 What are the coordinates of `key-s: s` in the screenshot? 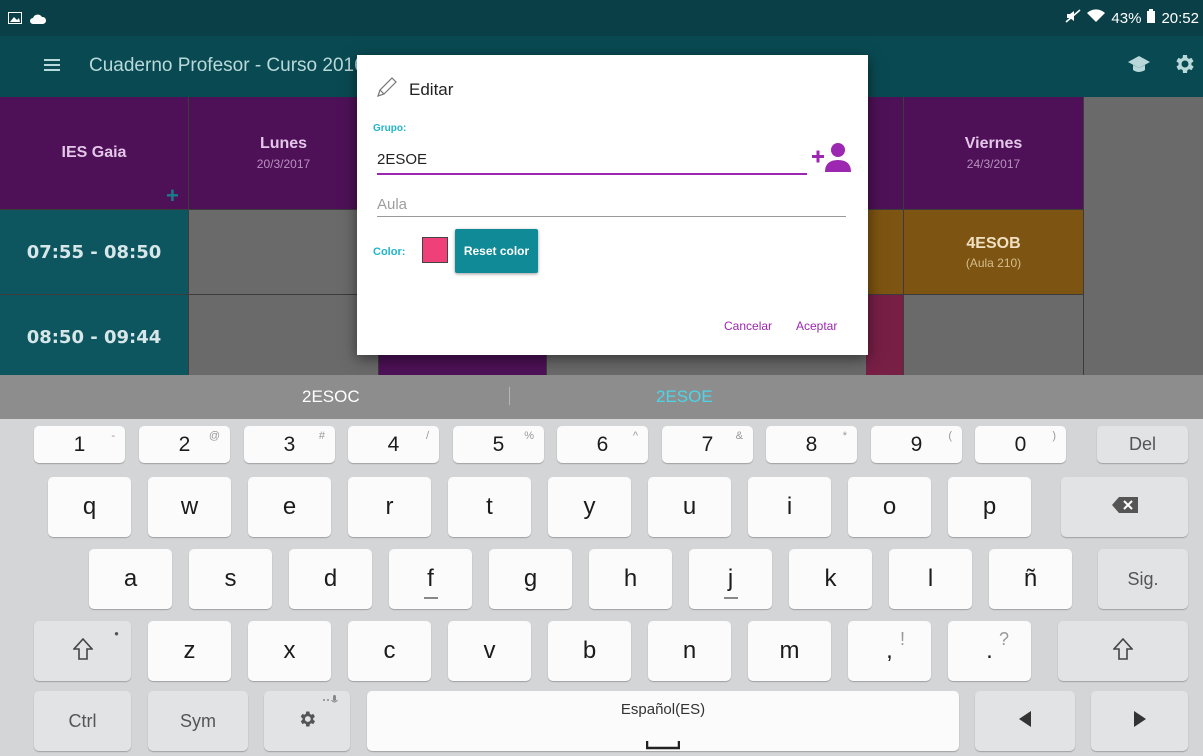 It's located at (230, 579).